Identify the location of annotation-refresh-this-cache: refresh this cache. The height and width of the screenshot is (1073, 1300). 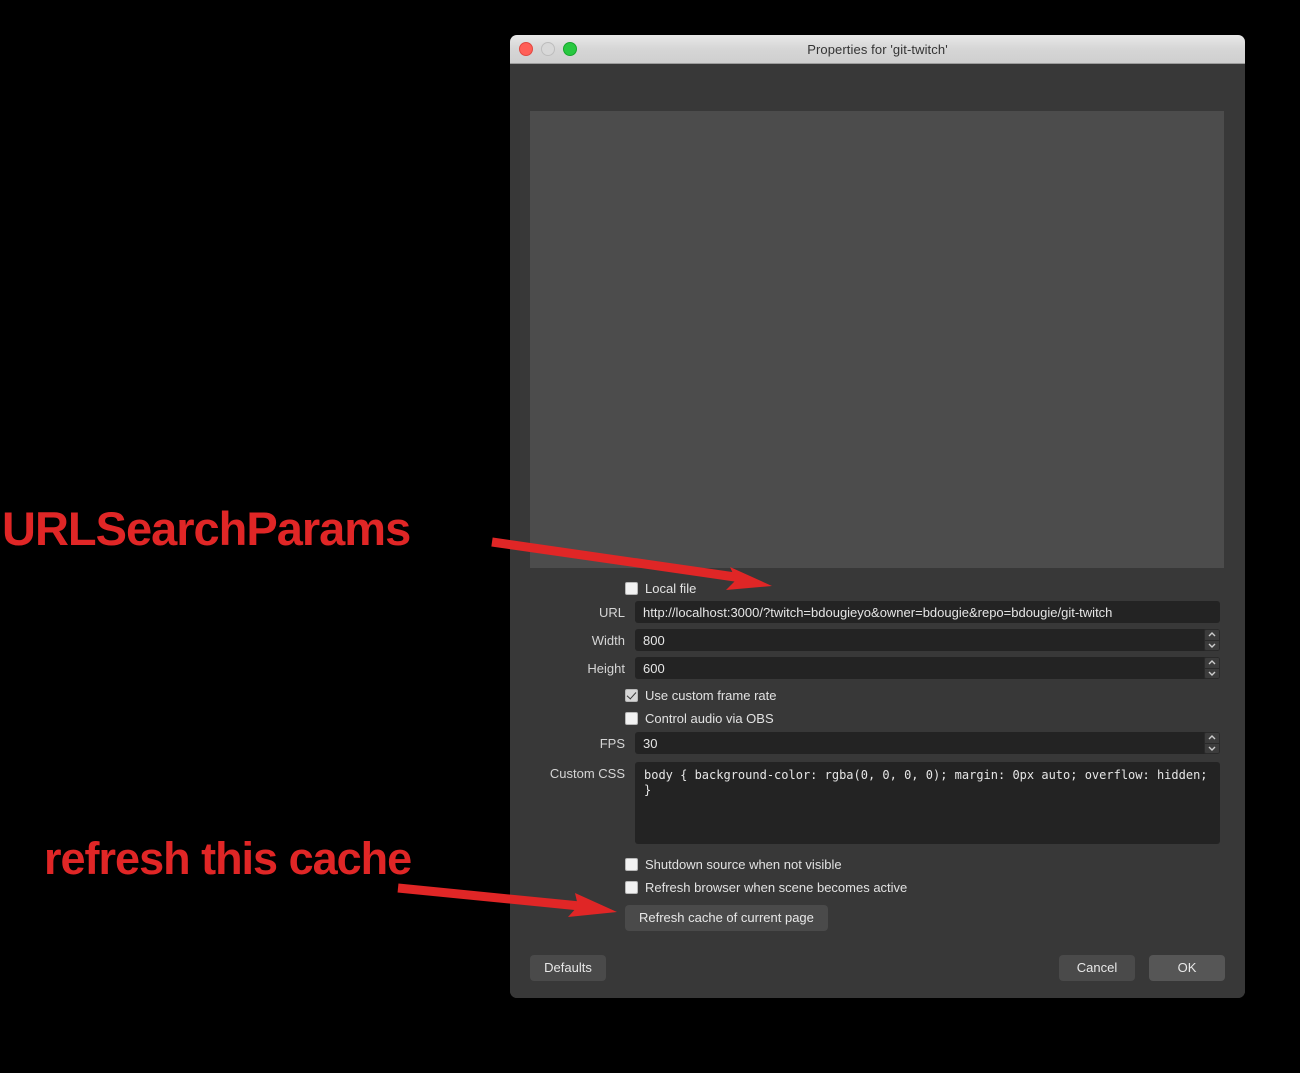
(228, 858).